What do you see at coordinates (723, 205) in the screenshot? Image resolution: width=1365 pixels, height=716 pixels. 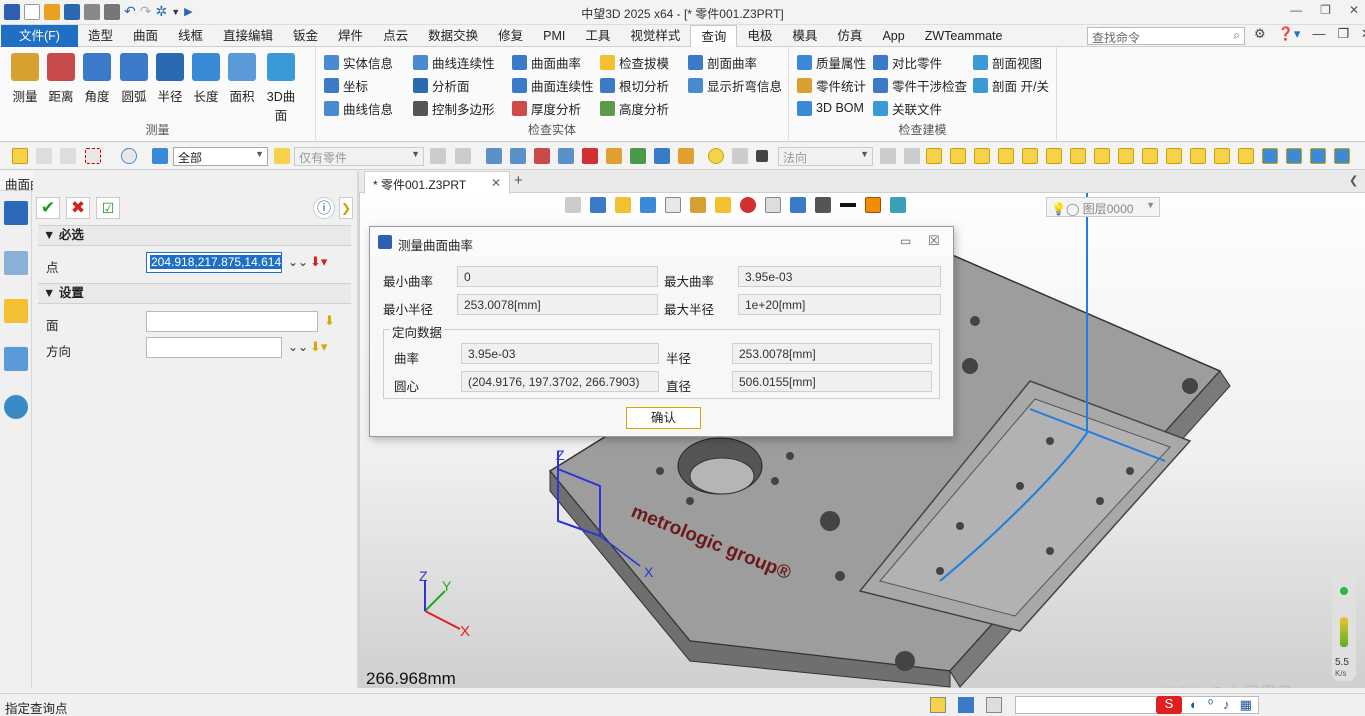 I see `section-icon` at bounding box center [723, 205].